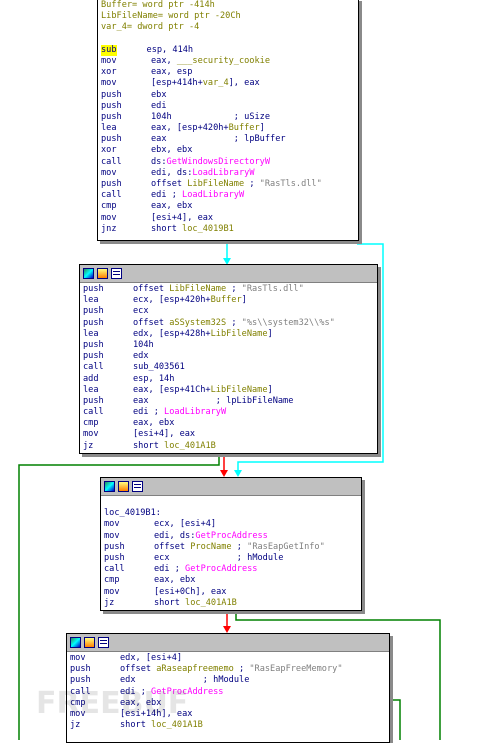  Describe the element at coordinates (109, 228) in the screenshot. I see `asm-mnemonic: jnz` at that location.